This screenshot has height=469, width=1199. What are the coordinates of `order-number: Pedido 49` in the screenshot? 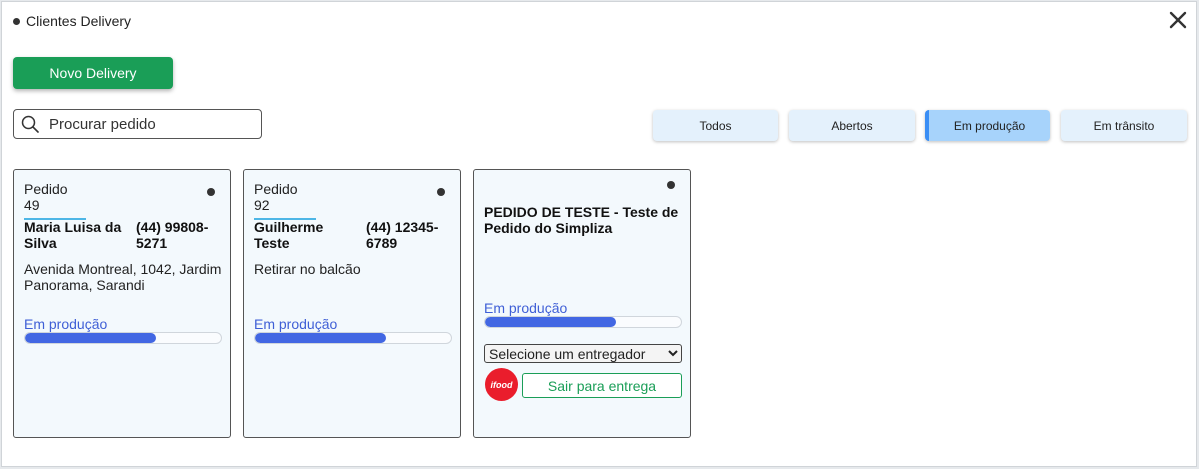 It's located at (55, 200).